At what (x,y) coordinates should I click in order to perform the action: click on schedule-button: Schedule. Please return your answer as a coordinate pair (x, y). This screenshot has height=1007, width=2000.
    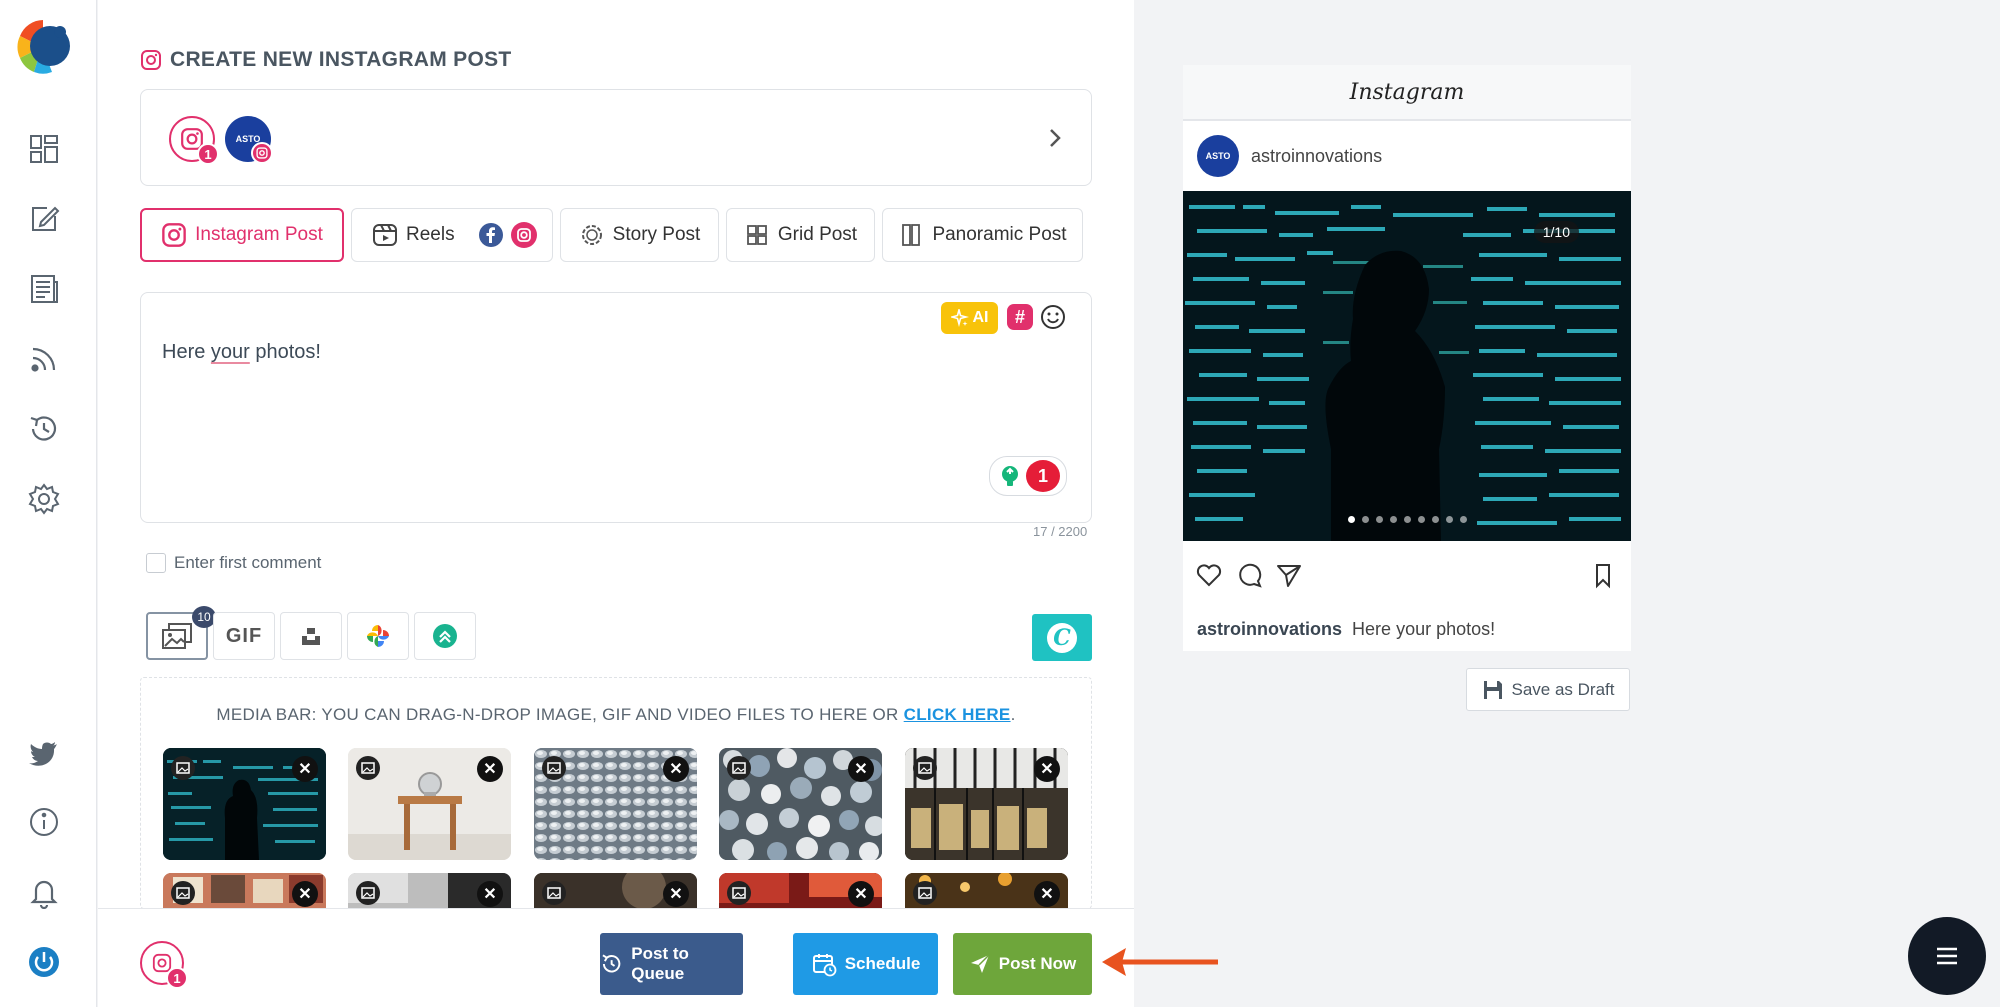
    Looking at the image, I should click on (865, 964).